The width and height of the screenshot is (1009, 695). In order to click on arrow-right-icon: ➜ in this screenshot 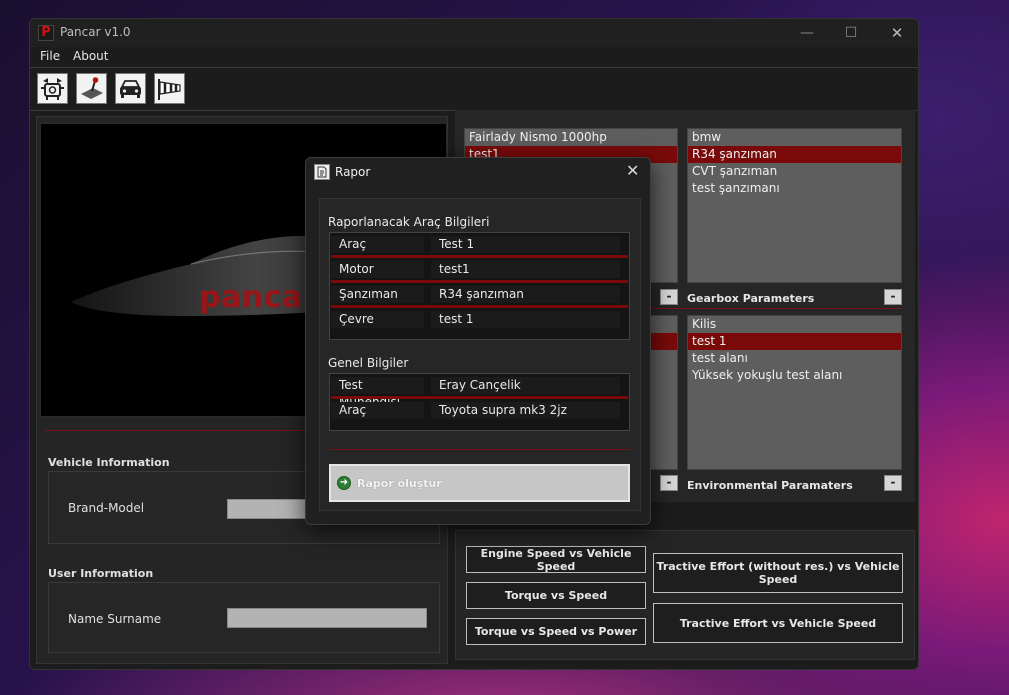, I will do `click(344, 483)`.